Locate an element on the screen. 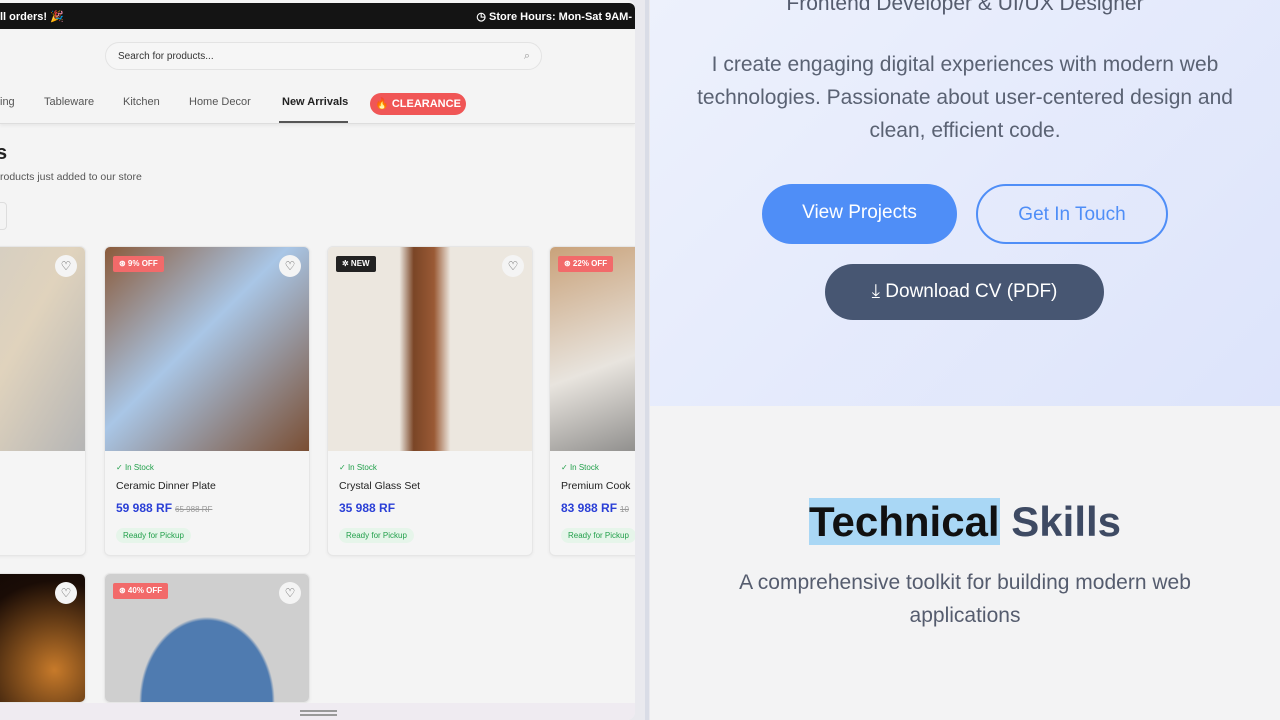 This screenshot has width=1280, height=720. nav-item: ing is located at coordinates (7, 102).